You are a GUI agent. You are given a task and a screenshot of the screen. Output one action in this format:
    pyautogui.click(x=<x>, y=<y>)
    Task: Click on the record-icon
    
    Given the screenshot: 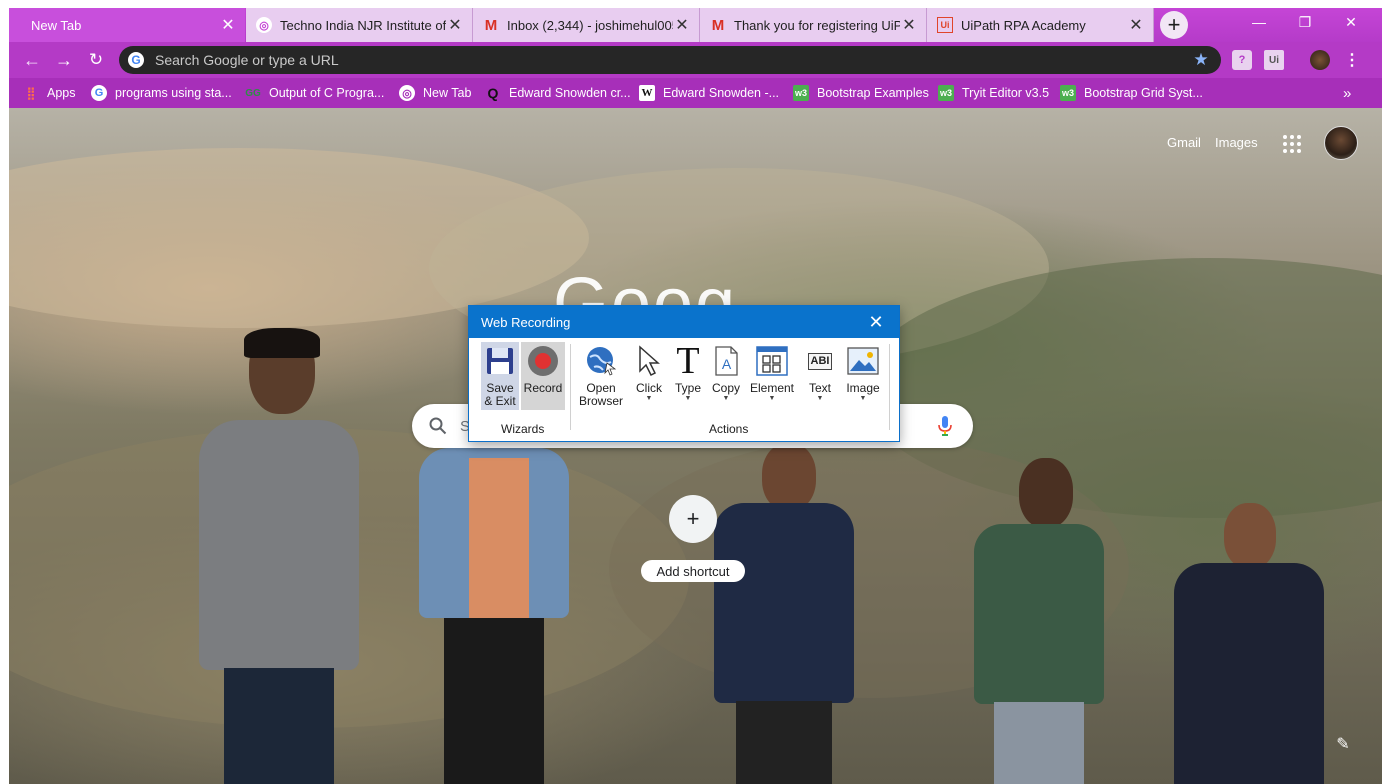 What is the action you would take?
    pyautogui.click(x=543, y=361)
    